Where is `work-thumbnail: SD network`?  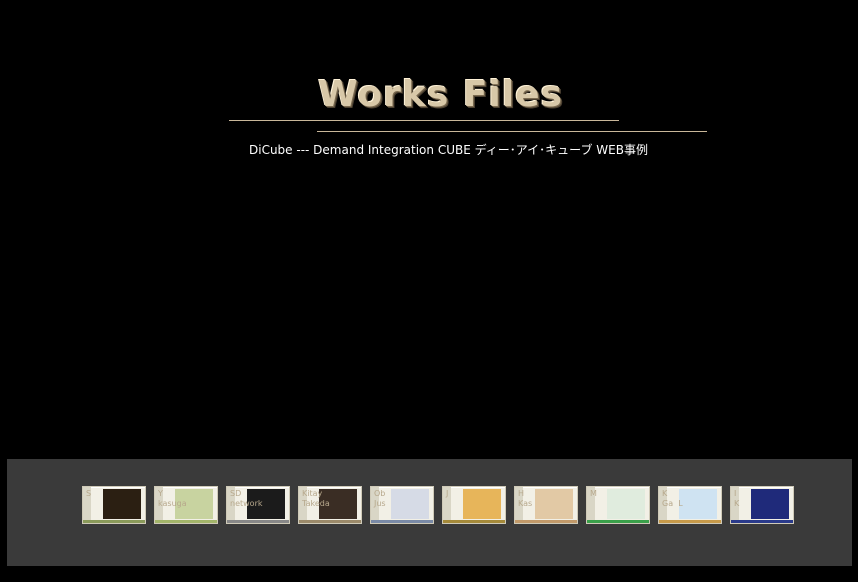
work-thumbnail: SD network is located at coordinates (258, 505).